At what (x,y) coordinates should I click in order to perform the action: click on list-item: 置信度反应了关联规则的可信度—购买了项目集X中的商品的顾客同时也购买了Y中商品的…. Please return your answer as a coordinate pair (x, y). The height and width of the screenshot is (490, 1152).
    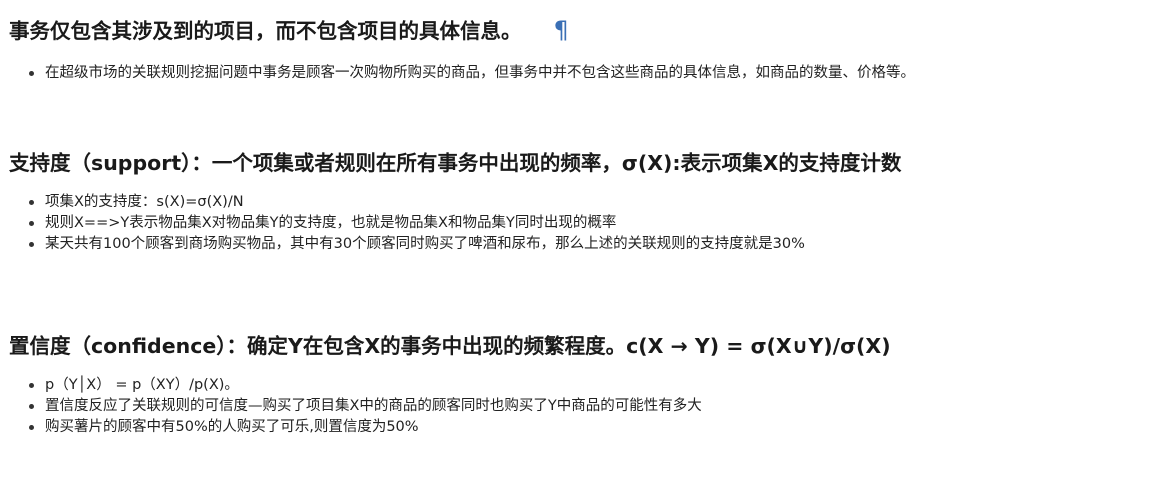
    Looking at the image, I should click on (351, 406).